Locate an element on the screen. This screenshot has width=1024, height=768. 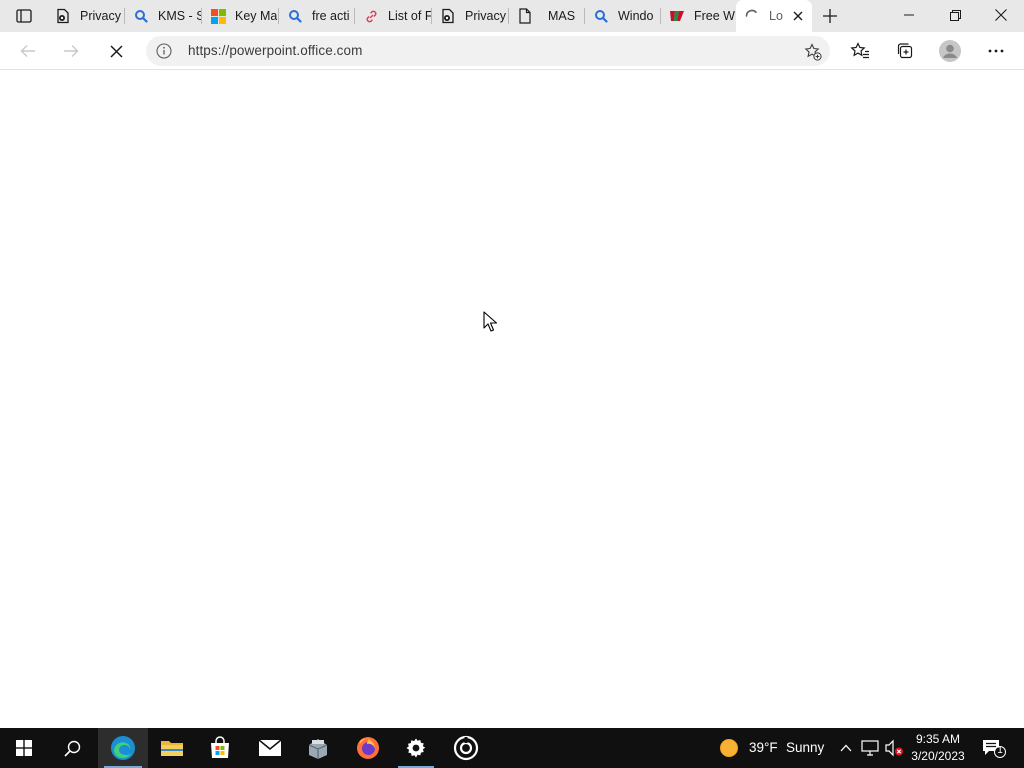
stop-loading-button is located at coordinates (116, 51).